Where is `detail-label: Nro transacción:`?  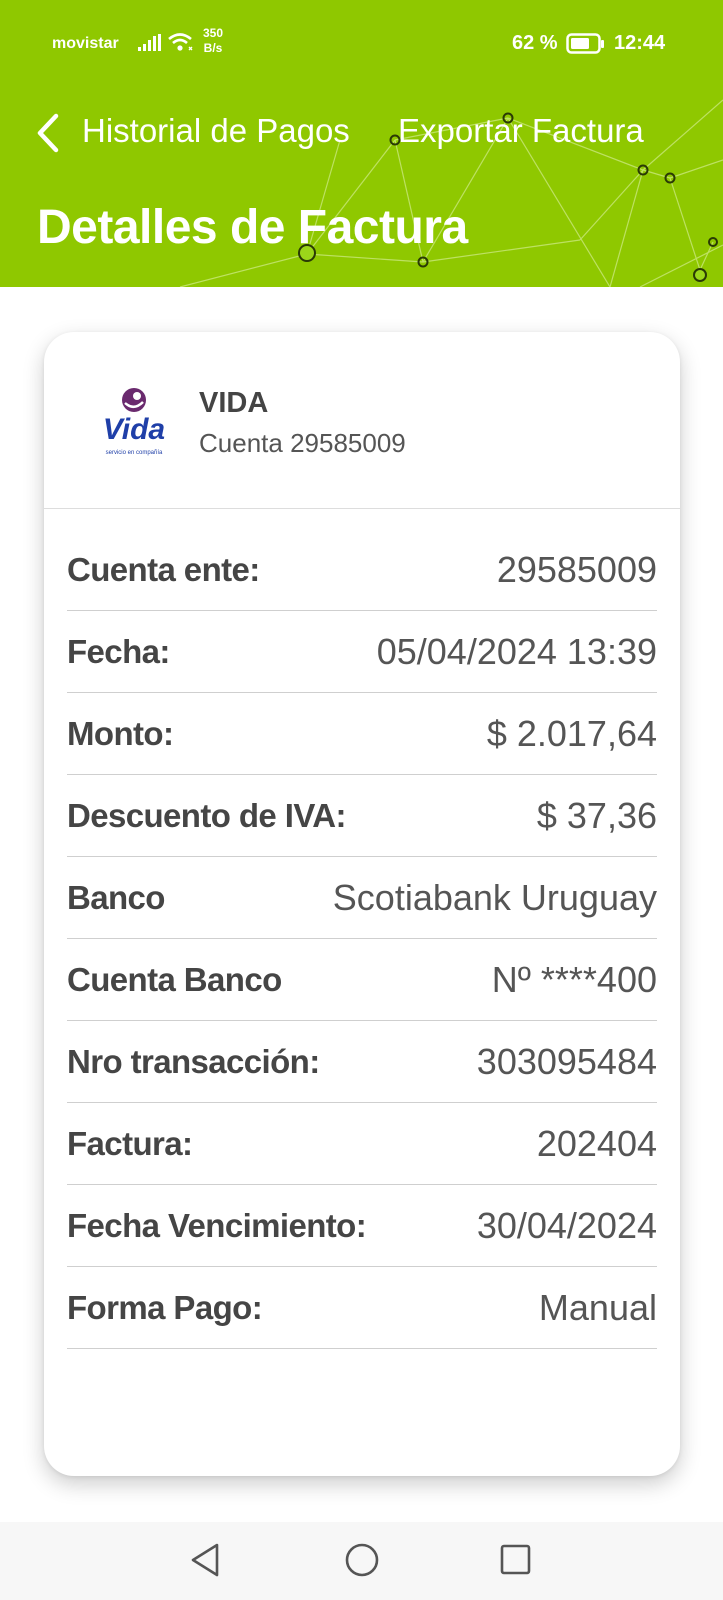
detail-label: Nro transacción: is located at coordinates (193, 1061).